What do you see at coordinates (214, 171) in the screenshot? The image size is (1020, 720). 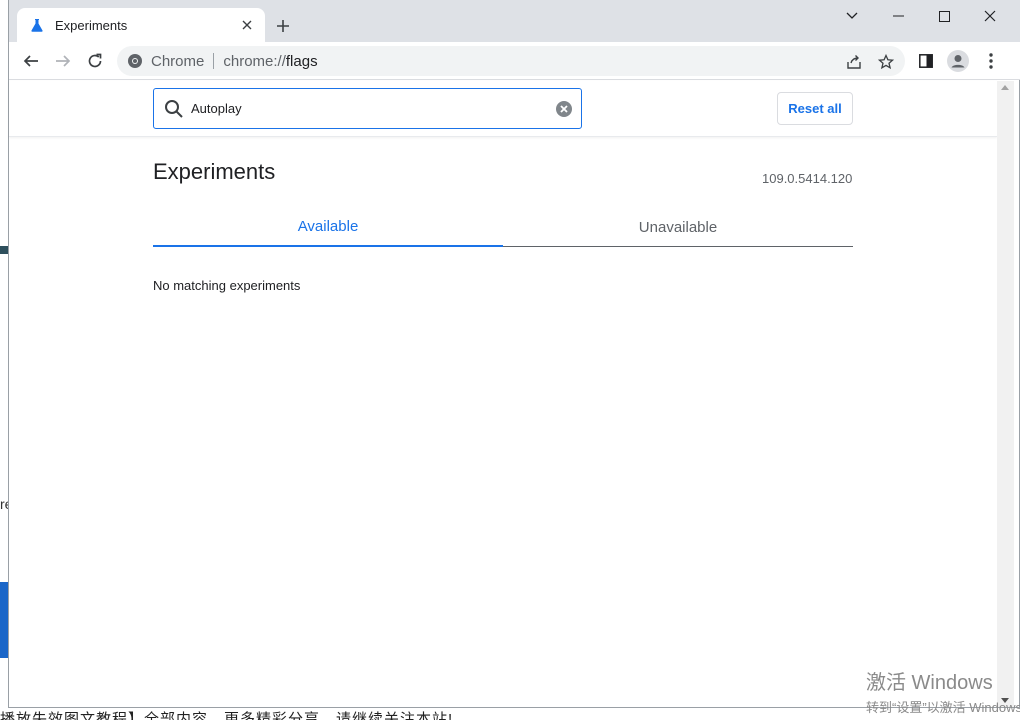 I see `page-title: Experiments` at bounding box center [214, 171].